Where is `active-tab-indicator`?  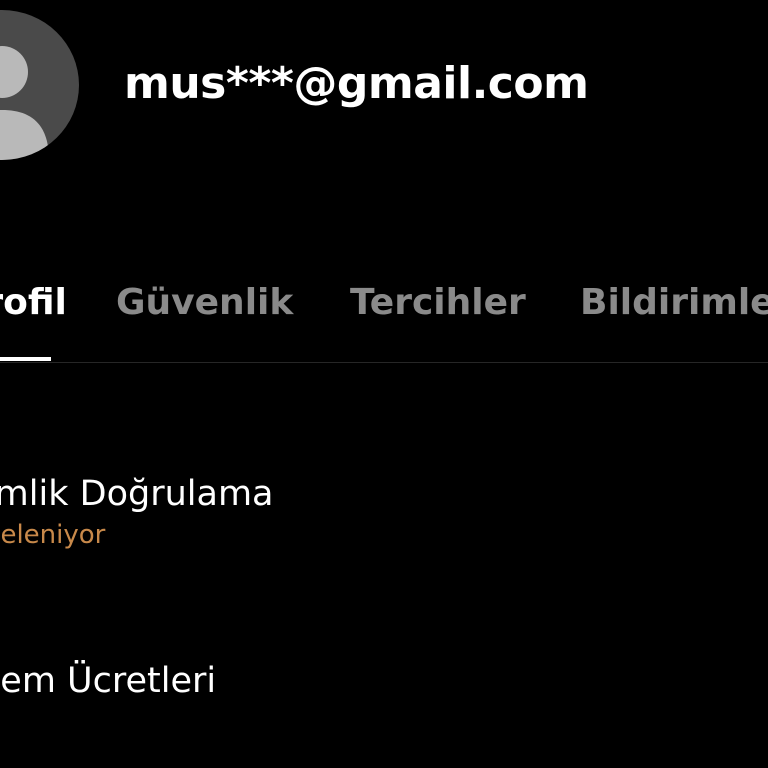
active-tab-indicator is located at coordinates (25, 359).